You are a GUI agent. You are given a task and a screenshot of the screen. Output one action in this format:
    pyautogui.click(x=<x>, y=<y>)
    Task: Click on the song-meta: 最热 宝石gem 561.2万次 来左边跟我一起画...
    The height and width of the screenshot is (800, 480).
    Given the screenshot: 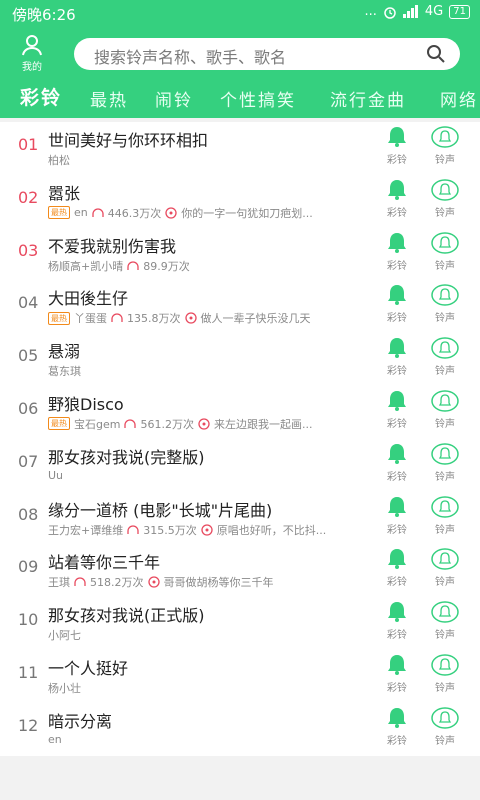 What is the action you would take?
    pyautogui.click(x=204, y=424)
    